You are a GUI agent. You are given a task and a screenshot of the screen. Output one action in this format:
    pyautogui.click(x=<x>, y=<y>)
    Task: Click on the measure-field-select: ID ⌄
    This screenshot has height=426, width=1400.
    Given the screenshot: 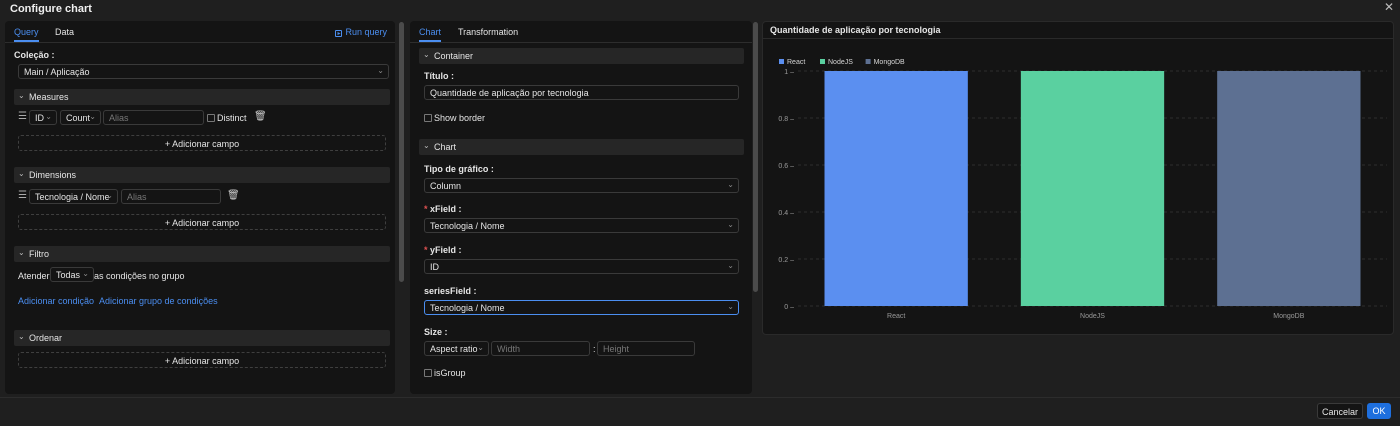 What is the action you would take?
    pyautogui.click(x=43, y=117)
    